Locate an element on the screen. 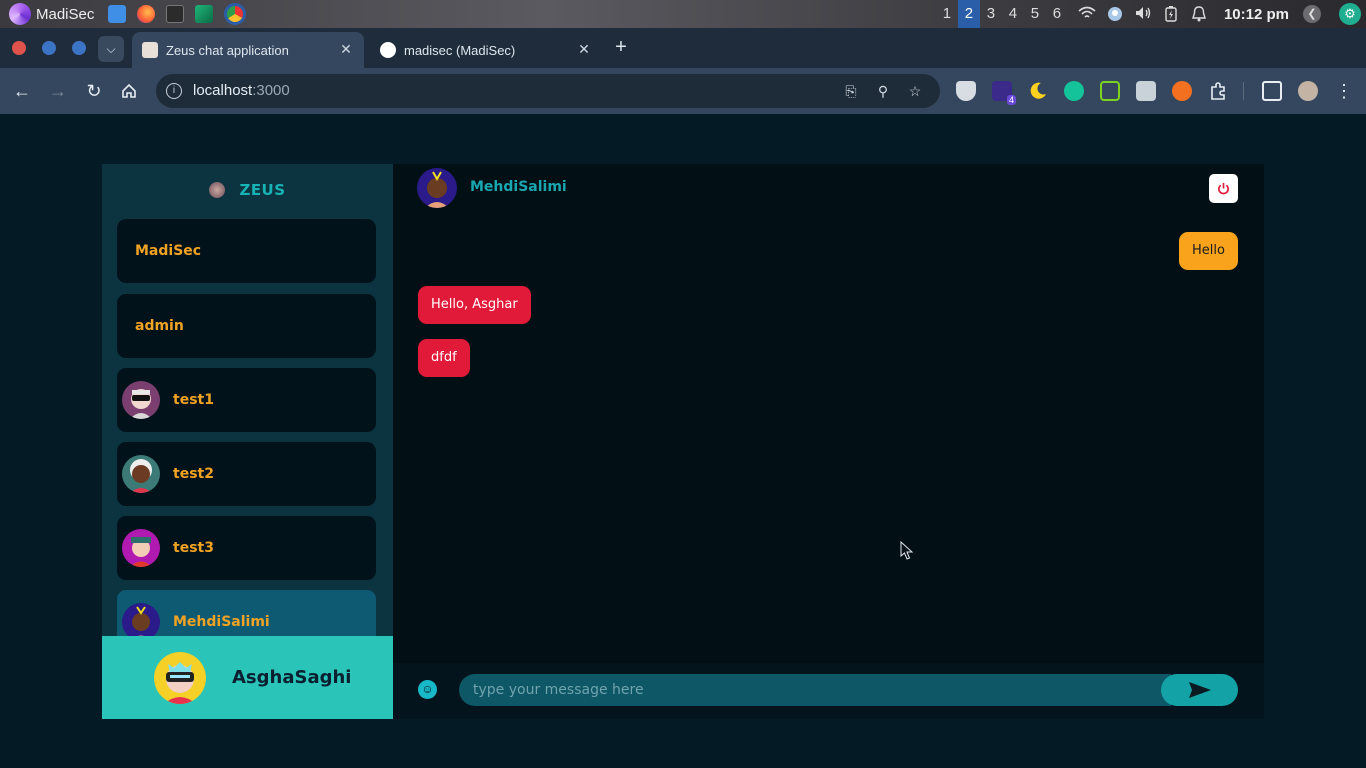  send-button is located at coordinates (1199, 690).